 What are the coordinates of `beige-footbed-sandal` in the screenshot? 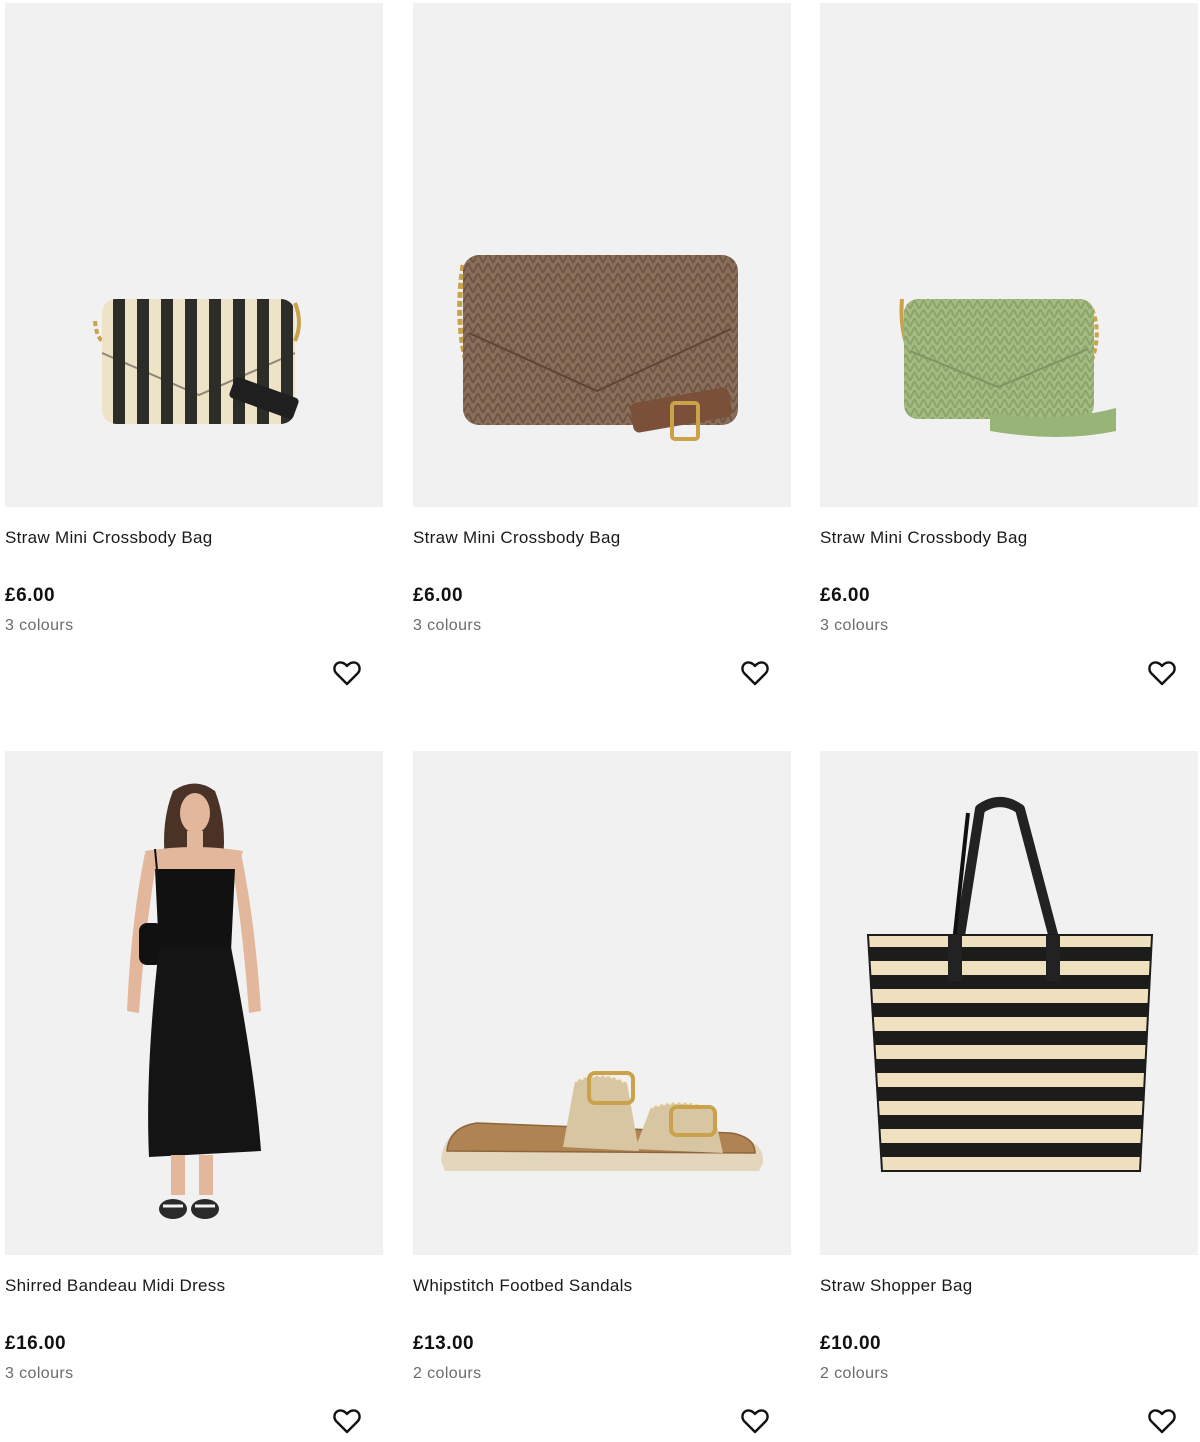 It's located at (602, 1121).